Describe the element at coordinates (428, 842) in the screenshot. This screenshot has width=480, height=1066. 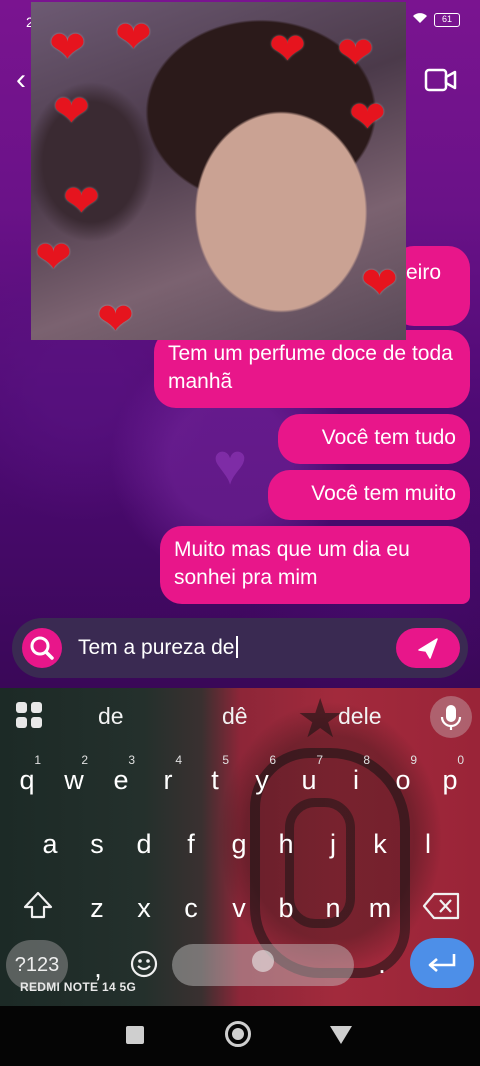
I see `key-l: l` at that location.